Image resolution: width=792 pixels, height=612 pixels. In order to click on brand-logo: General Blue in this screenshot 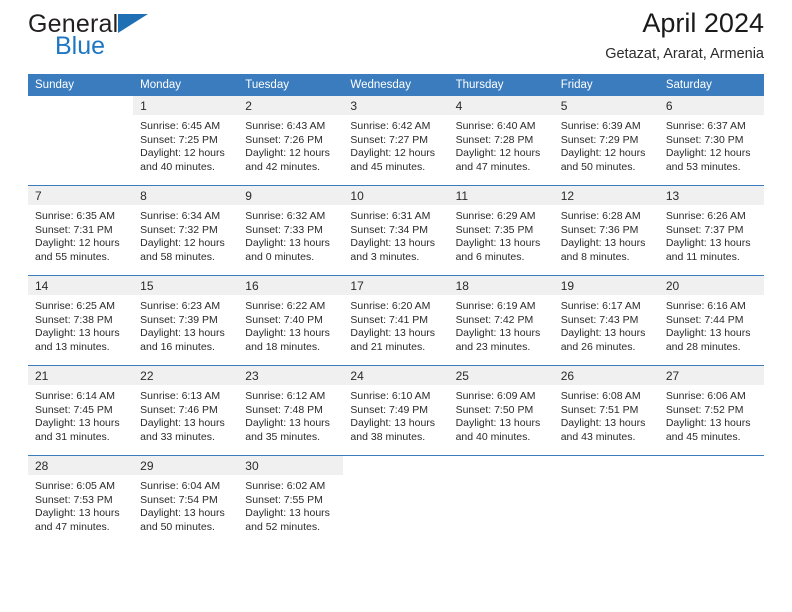, I will do `click(128, 36)`.